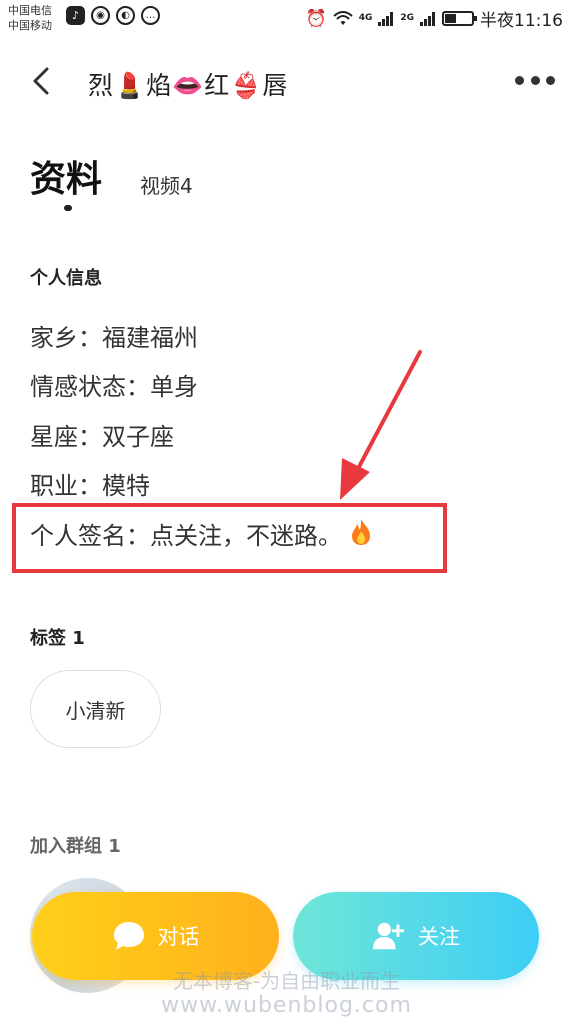 Image resolution: width=573 pixels, height=1024 pixels. Describe the element at coordinates (30, 10) in the screenshot. I see `carrier-1: 中国电信` at that location.